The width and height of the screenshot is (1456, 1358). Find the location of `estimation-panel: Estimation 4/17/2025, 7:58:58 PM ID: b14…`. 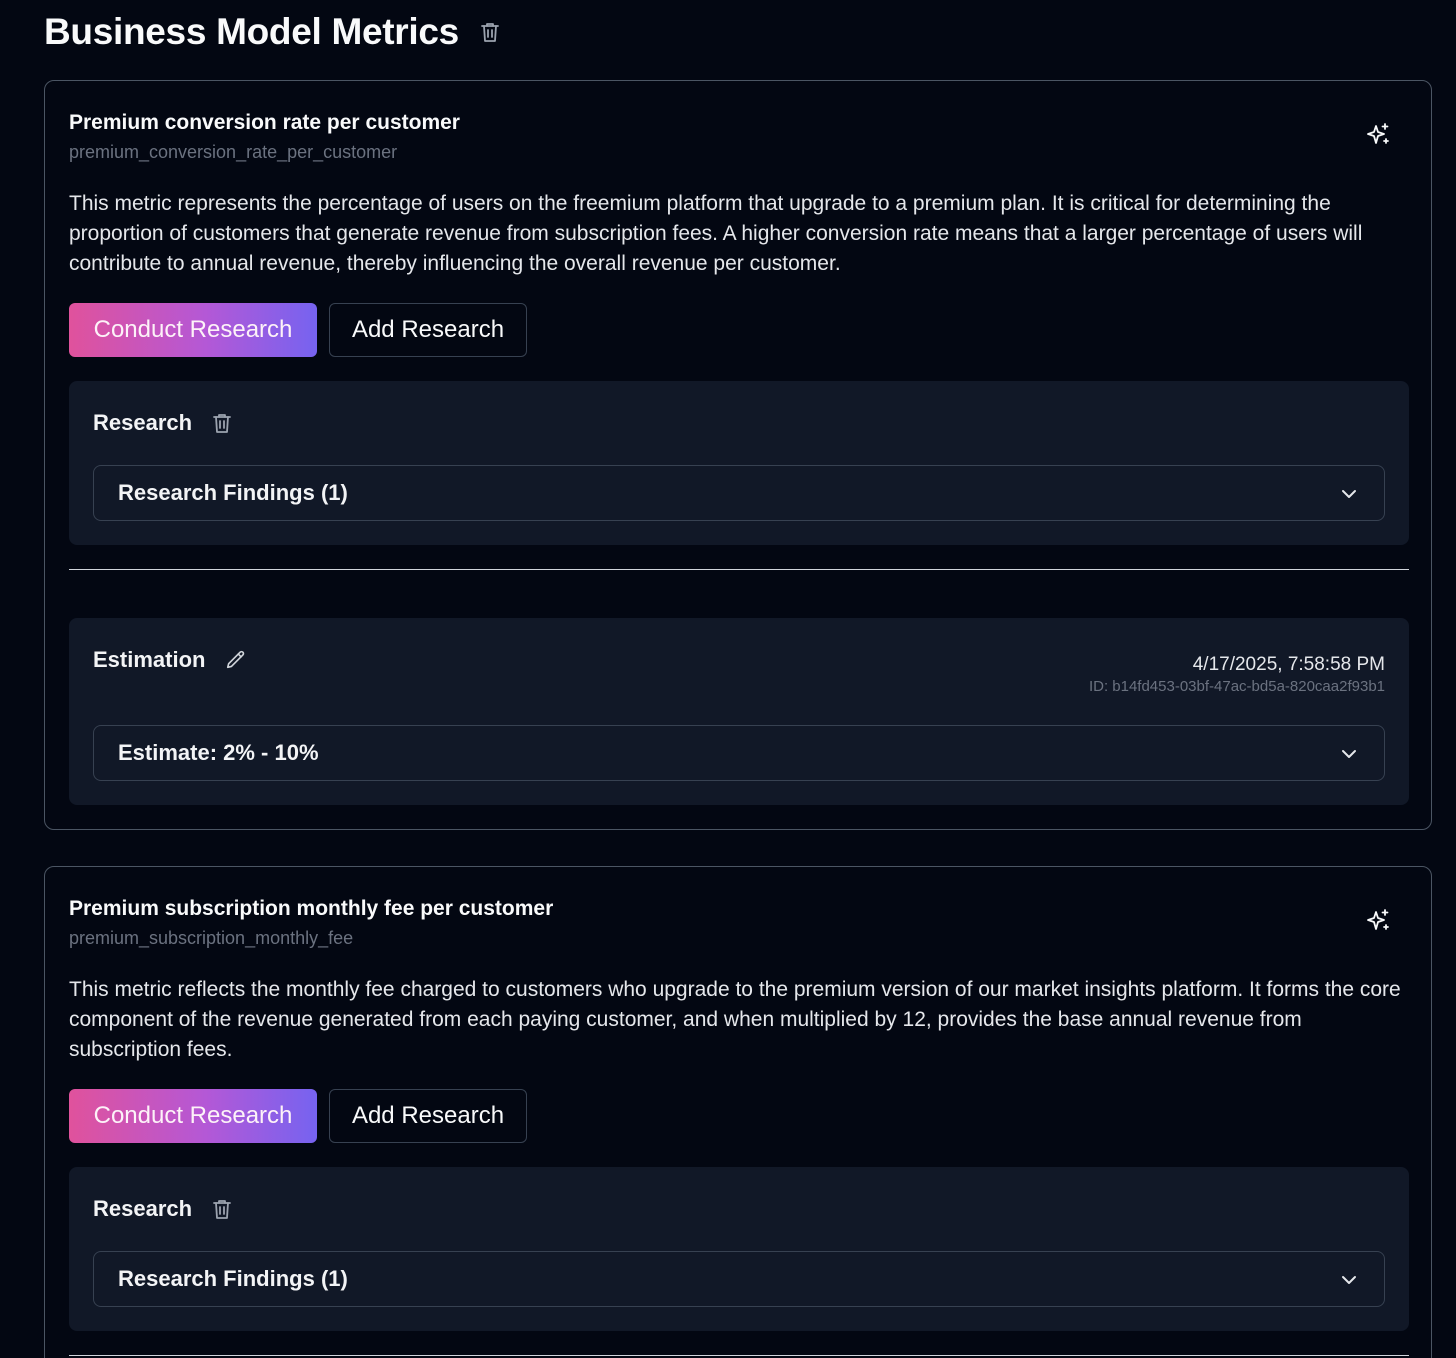

estimation-panel: Estimation 4/17/2025, 7:58:58 PM ID: b14… is located at coordinates (739, 711).